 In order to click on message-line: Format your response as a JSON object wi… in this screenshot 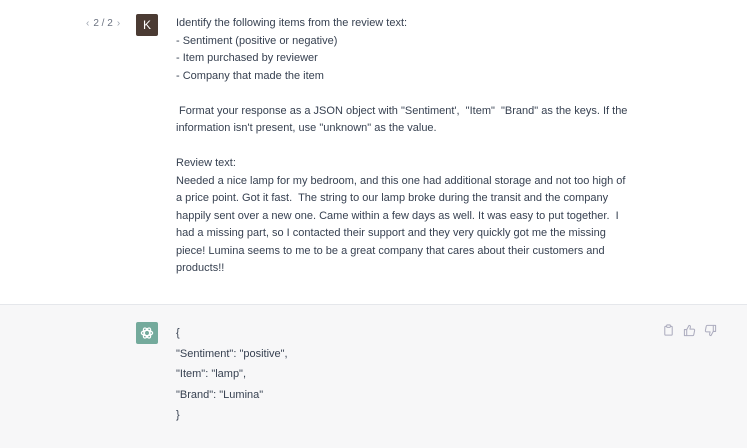, I will do `click(402, 110)`.